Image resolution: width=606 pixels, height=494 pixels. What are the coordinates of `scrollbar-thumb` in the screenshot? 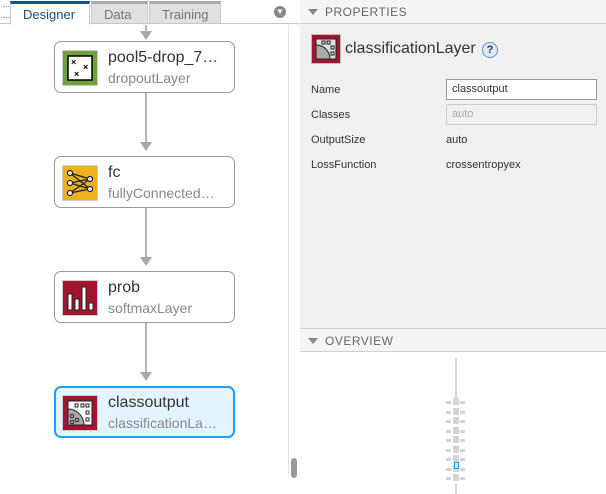 It's located at (294, 468).